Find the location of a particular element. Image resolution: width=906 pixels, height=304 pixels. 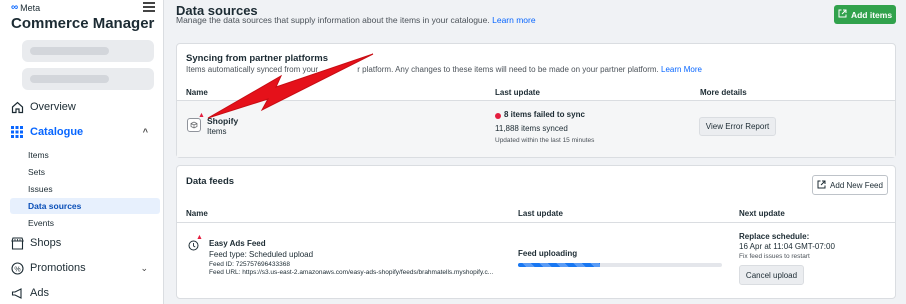

home-icon is located at coordinates (17, 107).